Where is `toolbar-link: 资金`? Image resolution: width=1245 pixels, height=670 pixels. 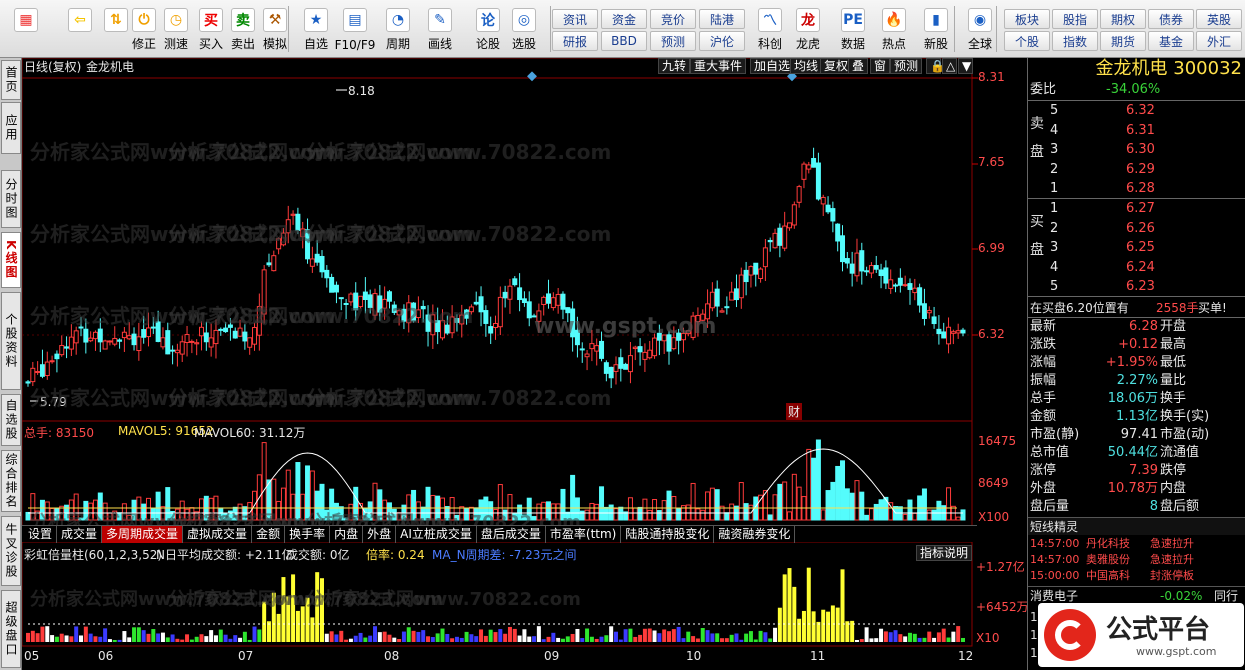
toolbar-link: 资金 is located at coordinates (624, 19).